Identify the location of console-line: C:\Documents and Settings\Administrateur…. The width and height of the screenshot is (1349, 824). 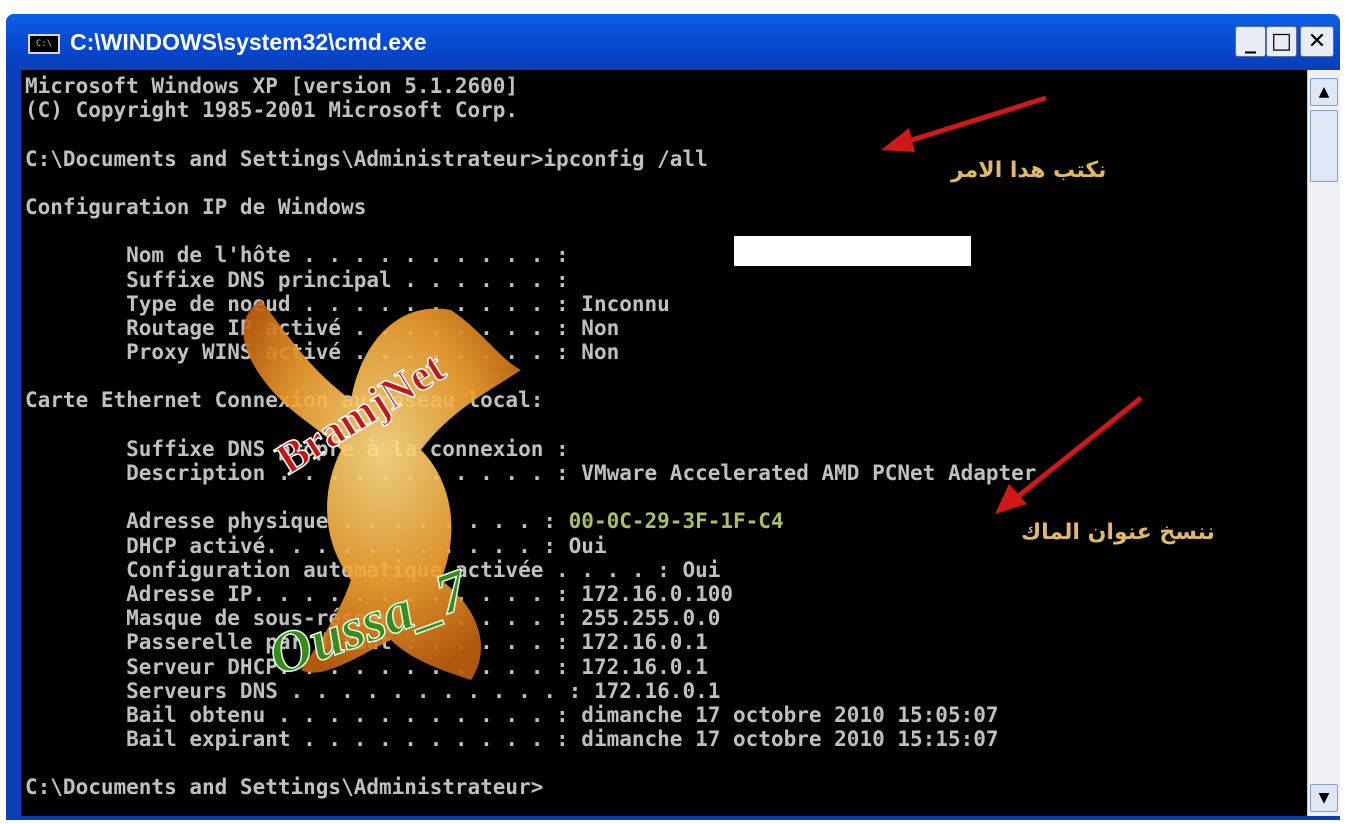
(530, 787).